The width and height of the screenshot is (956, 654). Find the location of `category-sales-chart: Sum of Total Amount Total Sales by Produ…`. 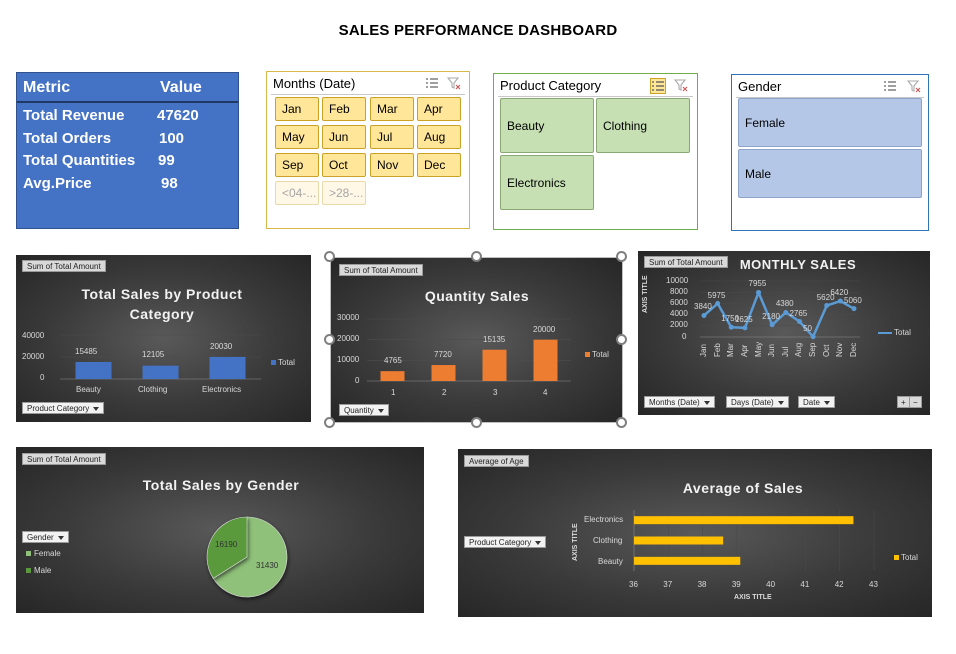

category-sales-chart: Sum of Total Amount Total Sales by Produ… is located at coordinates (163, 338).